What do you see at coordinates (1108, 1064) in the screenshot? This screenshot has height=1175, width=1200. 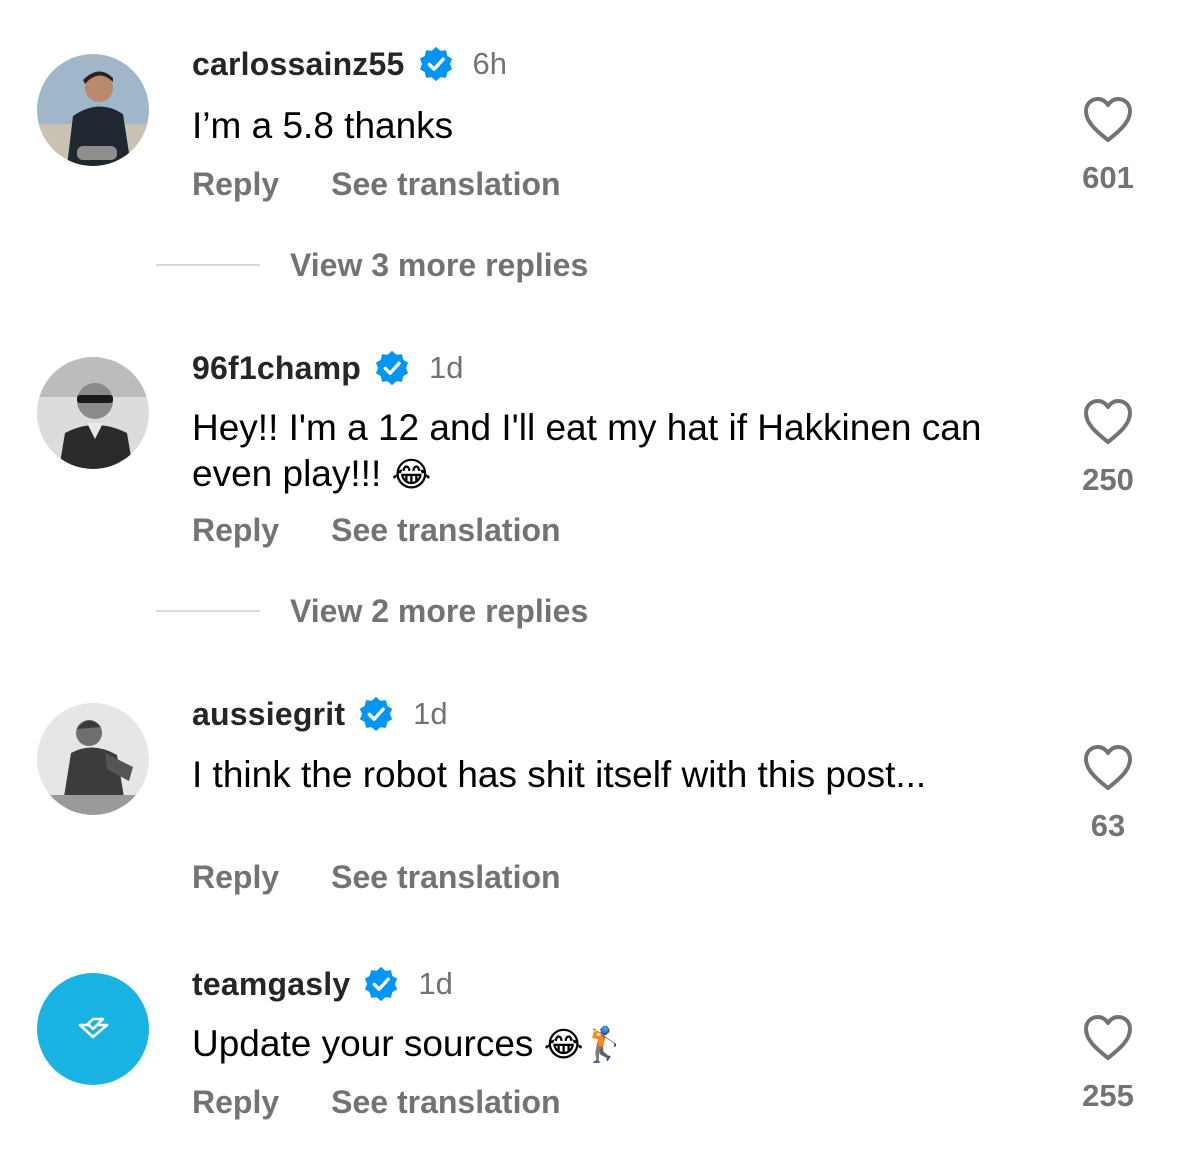 I see `like-control: 255` at bounding box center [1108, 1064].